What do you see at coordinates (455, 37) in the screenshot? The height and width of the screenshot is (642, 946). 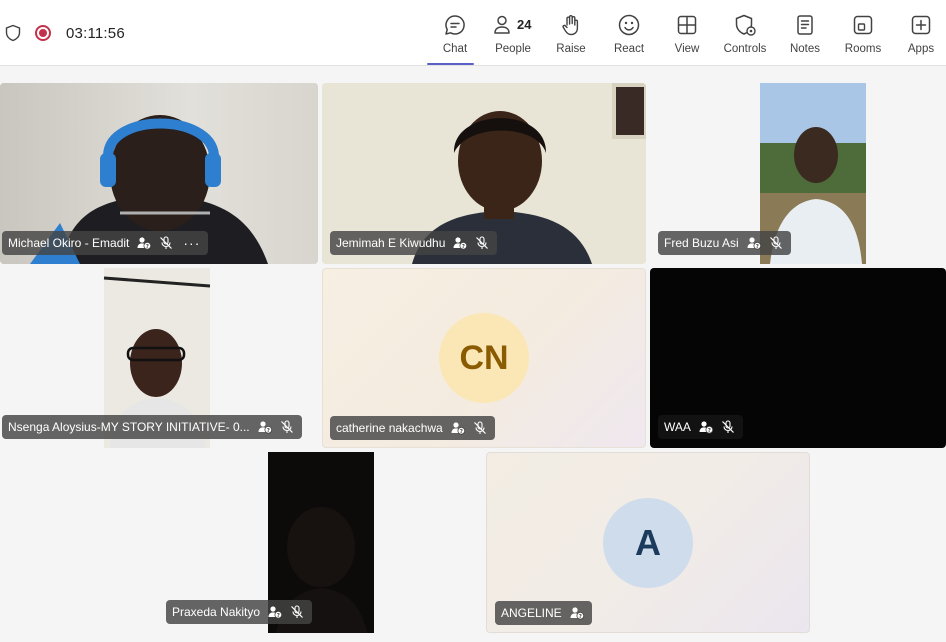 I see `chat-button: Chat` at bounding box center [455, 37].